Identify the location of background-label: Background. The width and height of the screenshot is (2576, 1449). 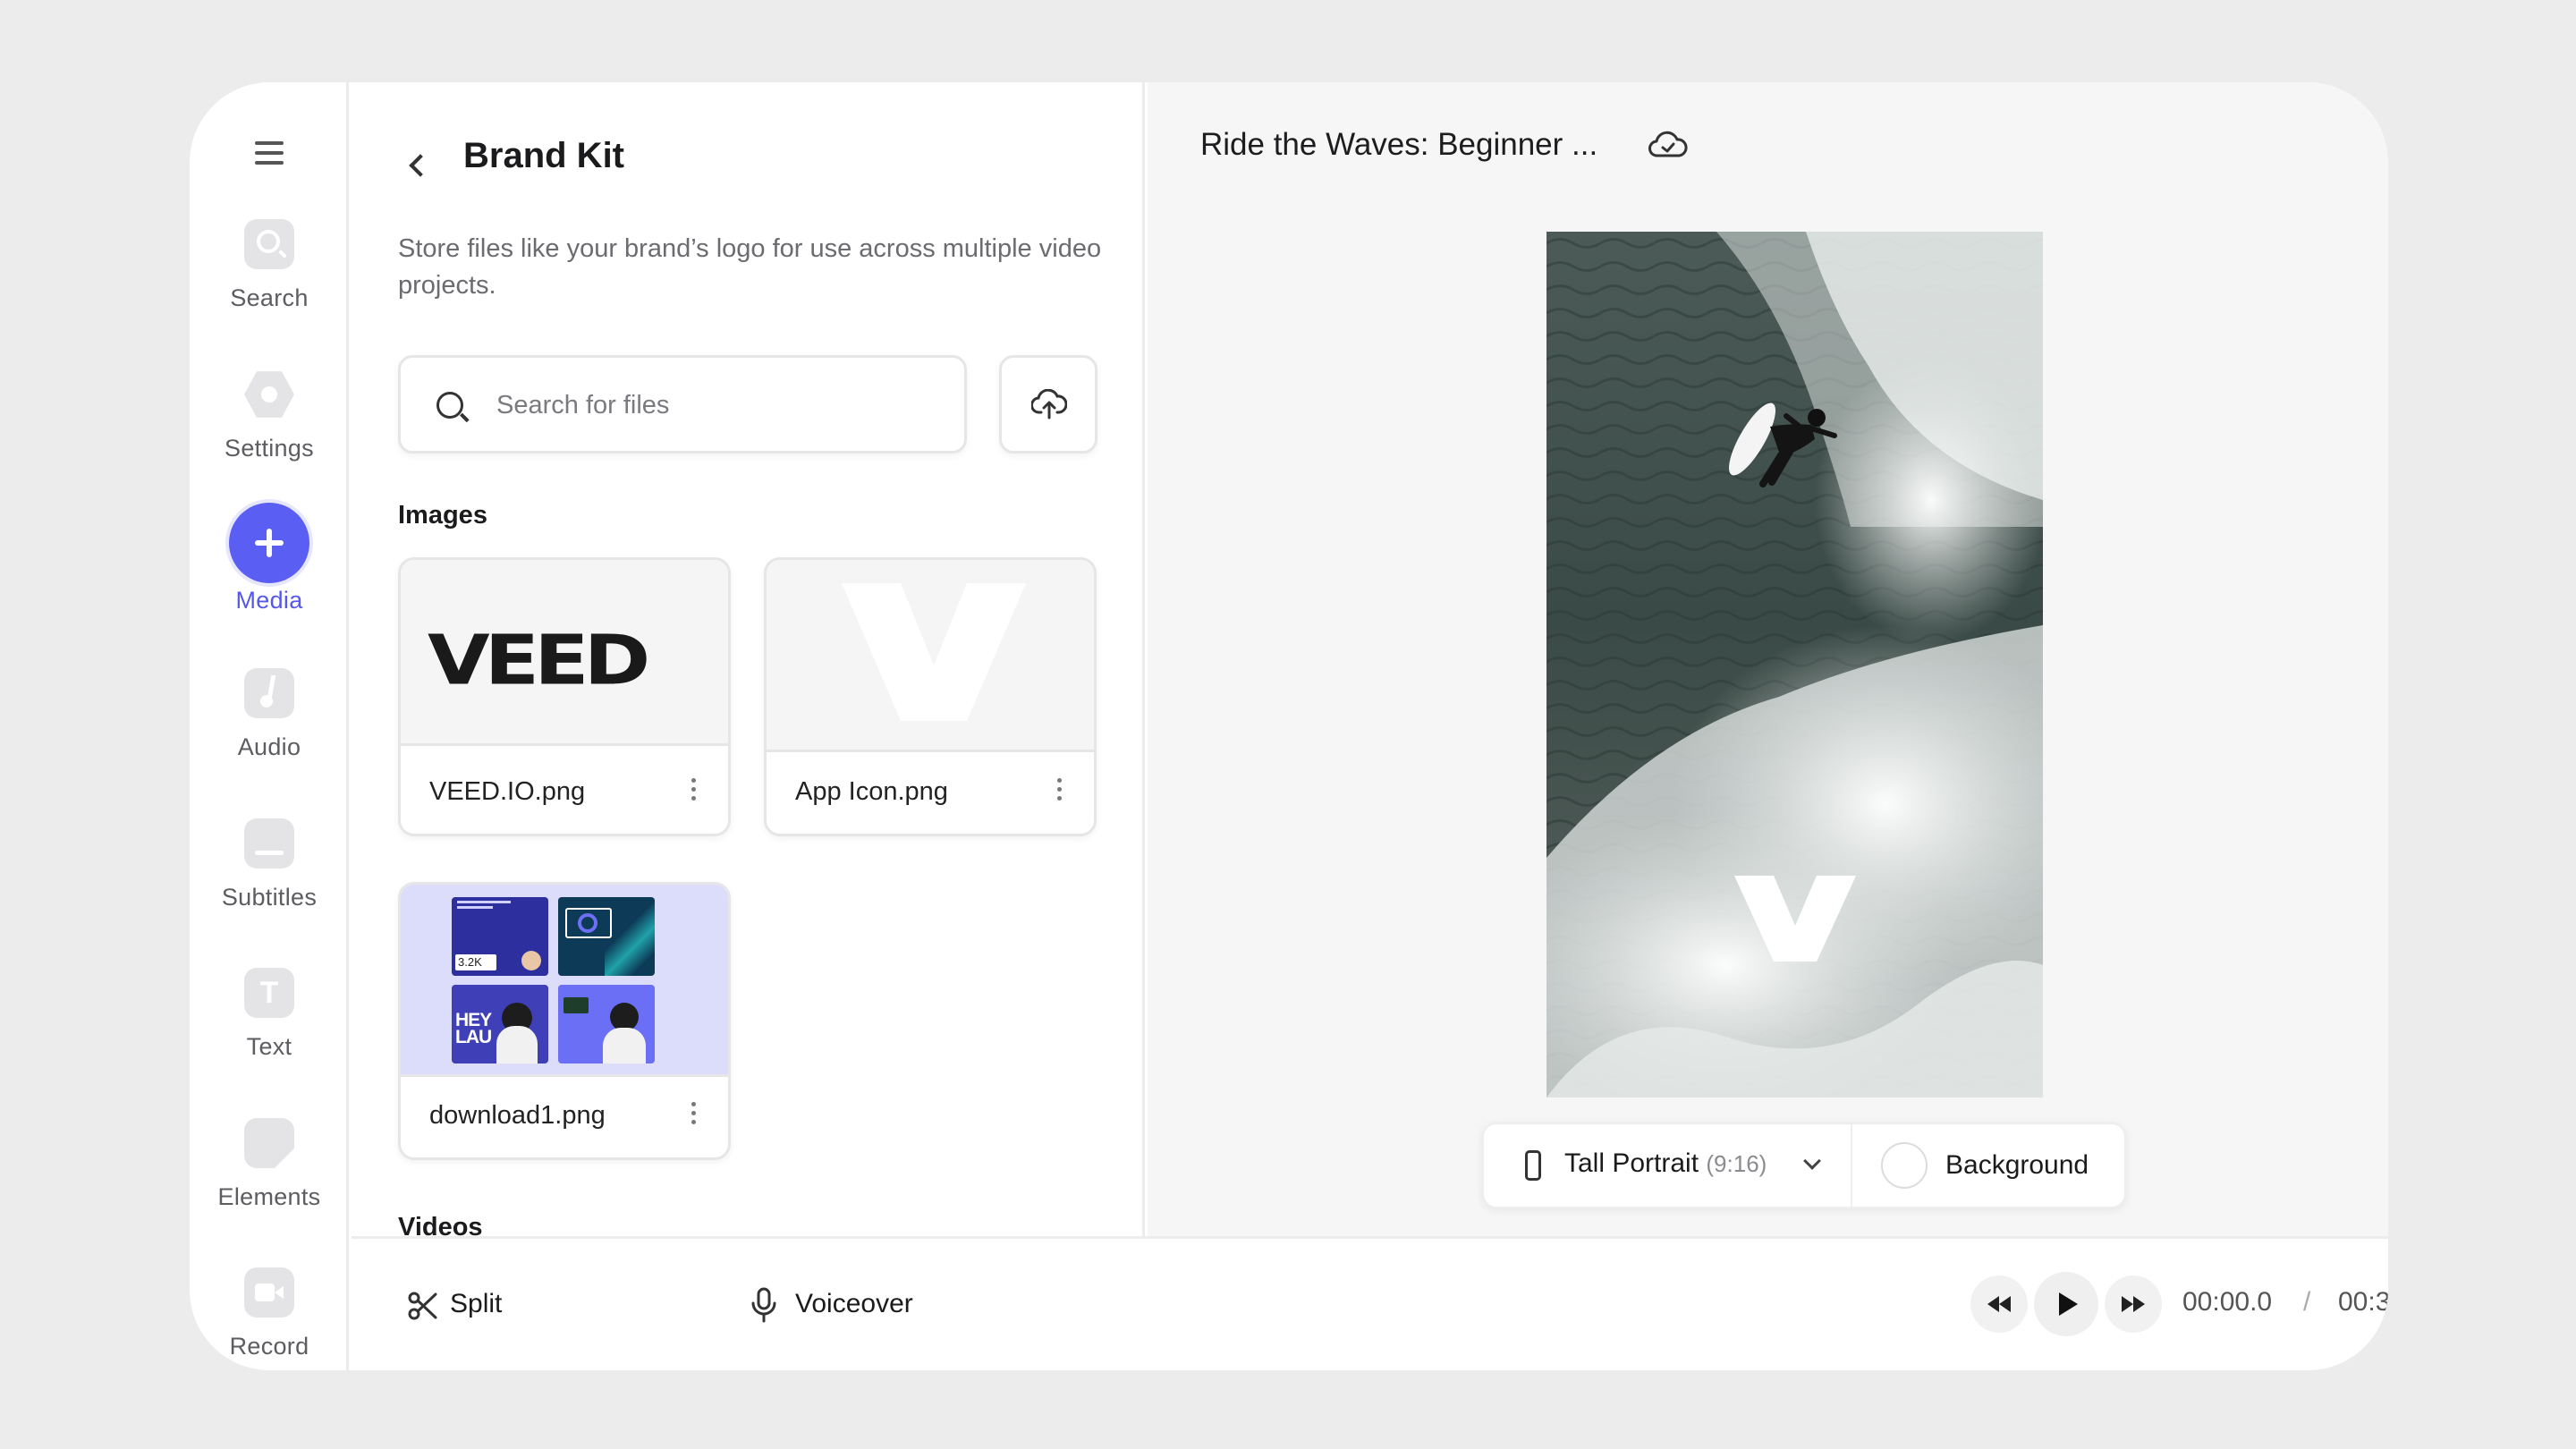
(2017, 1165).